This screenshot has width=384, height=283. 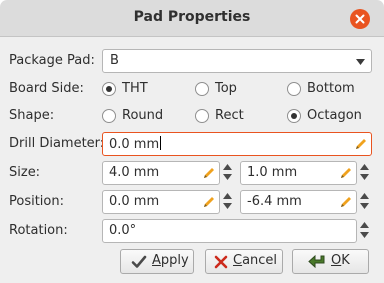 I want to click on board-side-option-label: THT, so click(x=135, y=88).